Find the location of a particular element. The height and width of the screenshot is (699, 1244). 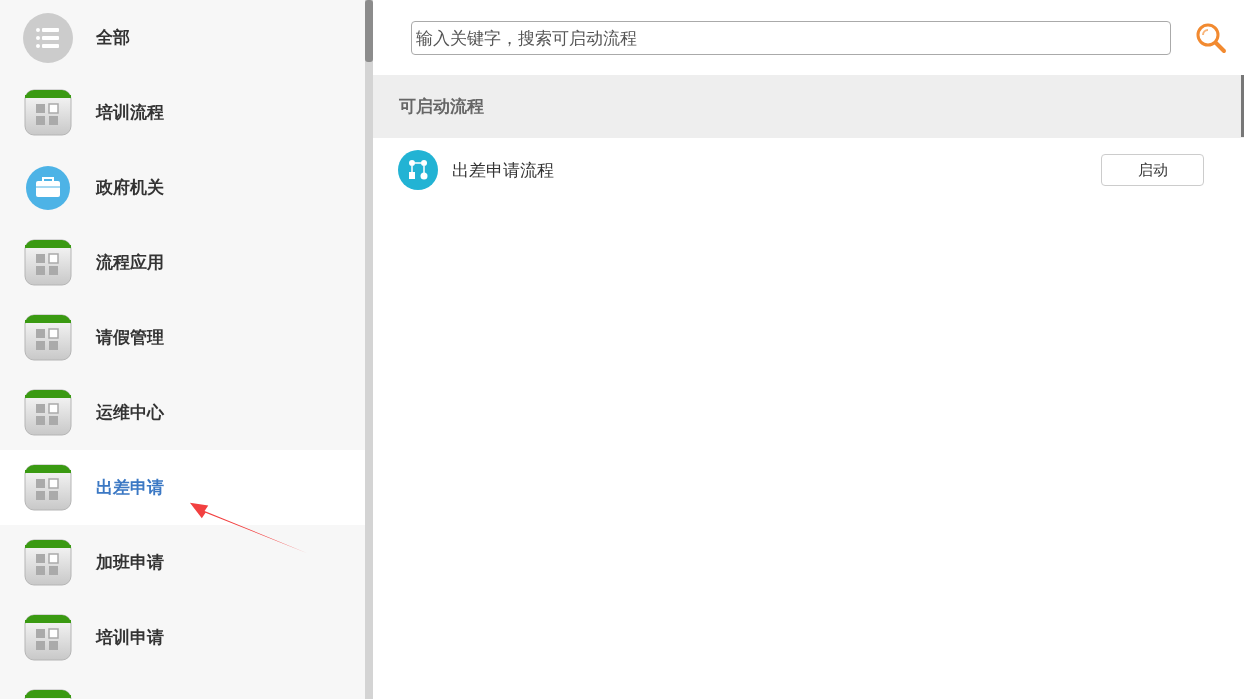

sidebar-item: 请假管理 is located at coordinates (182, 337).